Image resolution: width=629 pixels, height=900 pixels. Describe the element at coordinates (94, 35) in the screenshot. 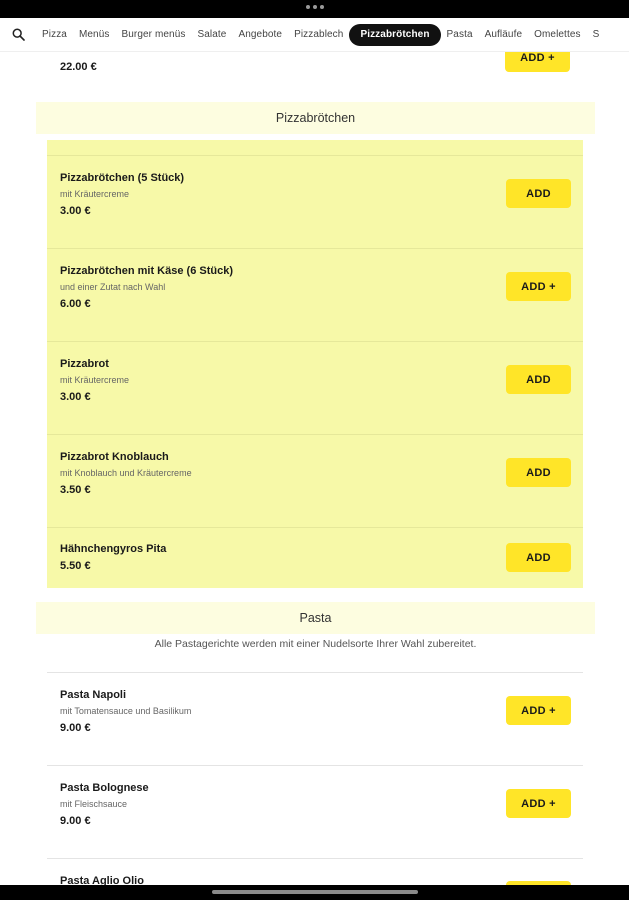

I see `tab-menus: Menüs` at that location.